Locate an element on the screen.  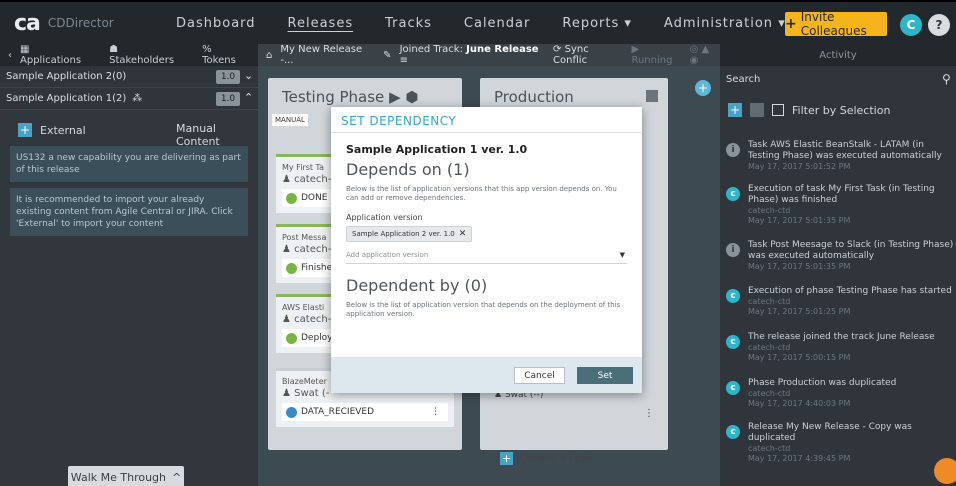
depends-on-heading: Depends on (1) is located at coordinates (408, 169).